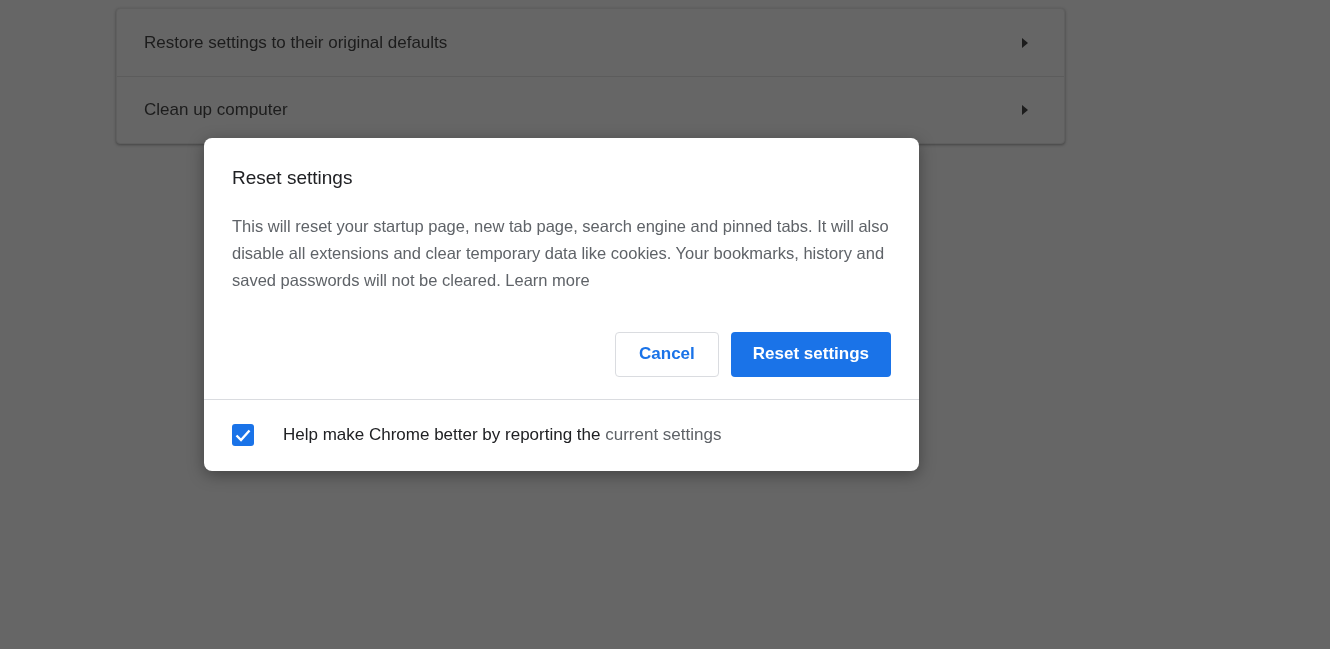  I want to click on checkmark-icon, so click(243, 435).